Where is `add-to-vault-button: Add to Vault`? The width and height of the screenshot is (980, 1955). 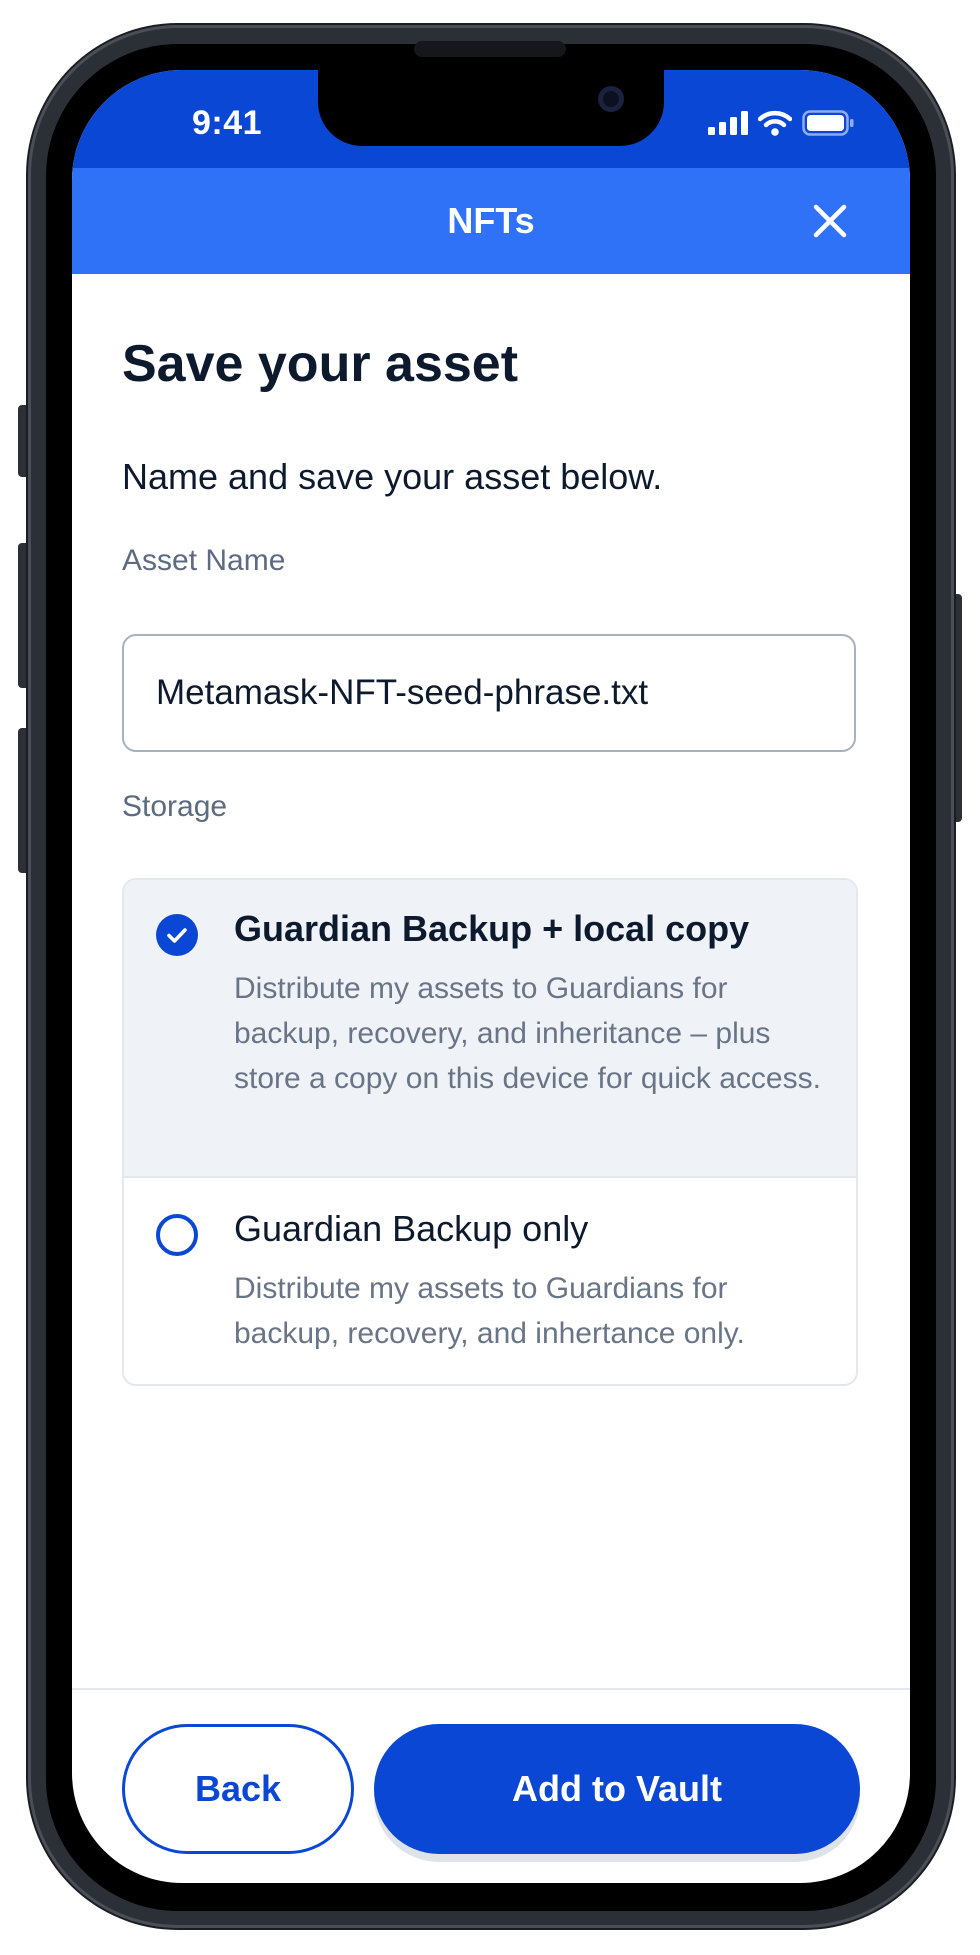
add-to-vault-button: Add to Vault is located at coordinates (617, 1789).